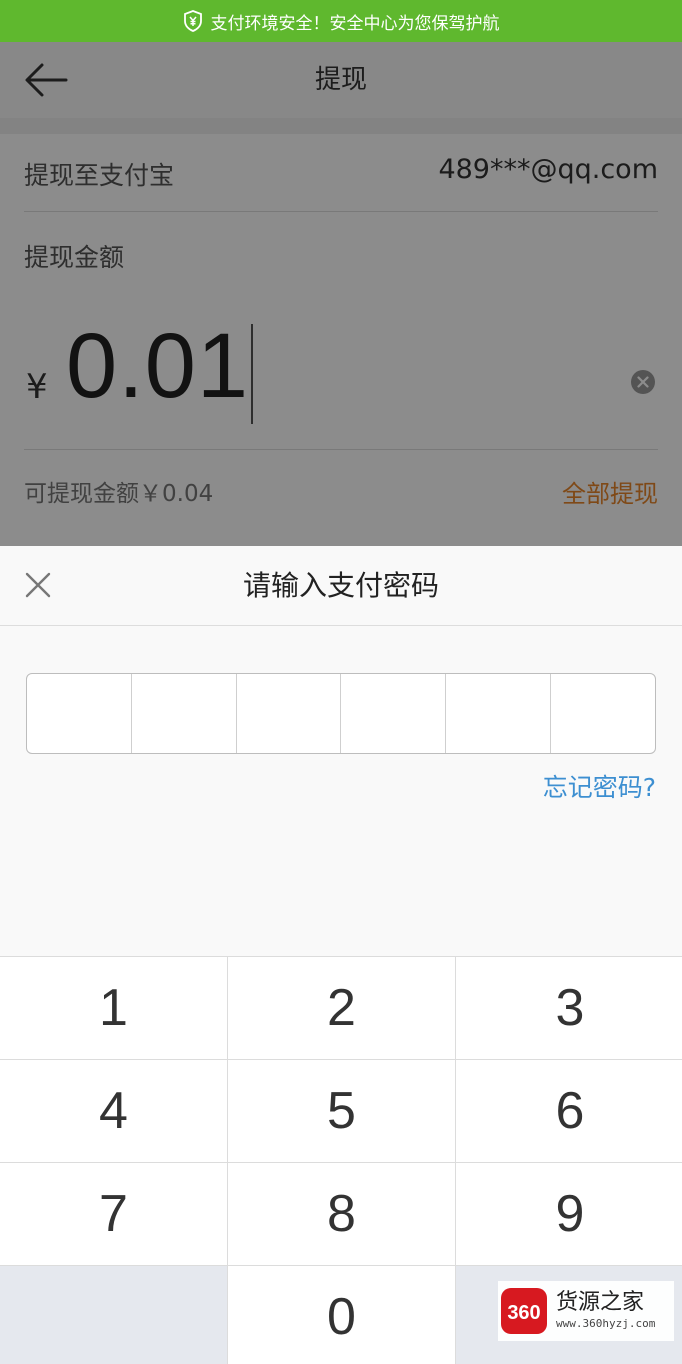 This screenshot has height=1364, width=682. I want to click on forgot-password-link: 忘记密码?, so click(599, 786).